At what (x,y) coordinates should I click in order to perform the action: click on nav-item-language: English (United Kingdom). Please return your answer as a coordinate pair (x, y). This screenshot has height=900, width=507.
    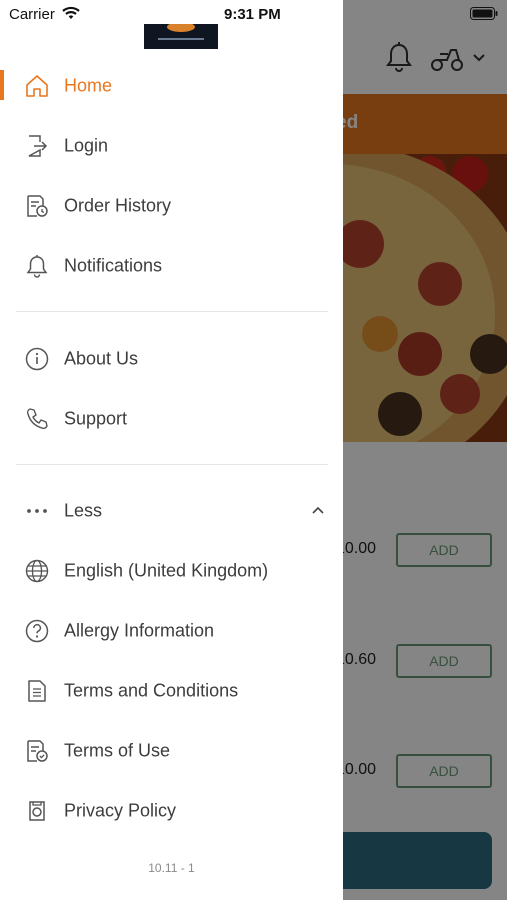
    Looking at the image, I should click on (171, 571).